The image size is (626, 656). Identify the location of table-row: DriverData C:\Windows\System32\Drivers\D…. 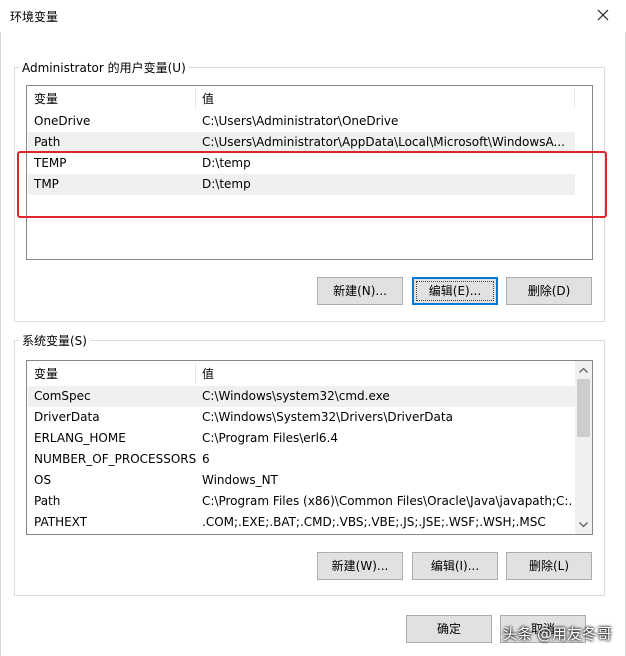
(301, 417).